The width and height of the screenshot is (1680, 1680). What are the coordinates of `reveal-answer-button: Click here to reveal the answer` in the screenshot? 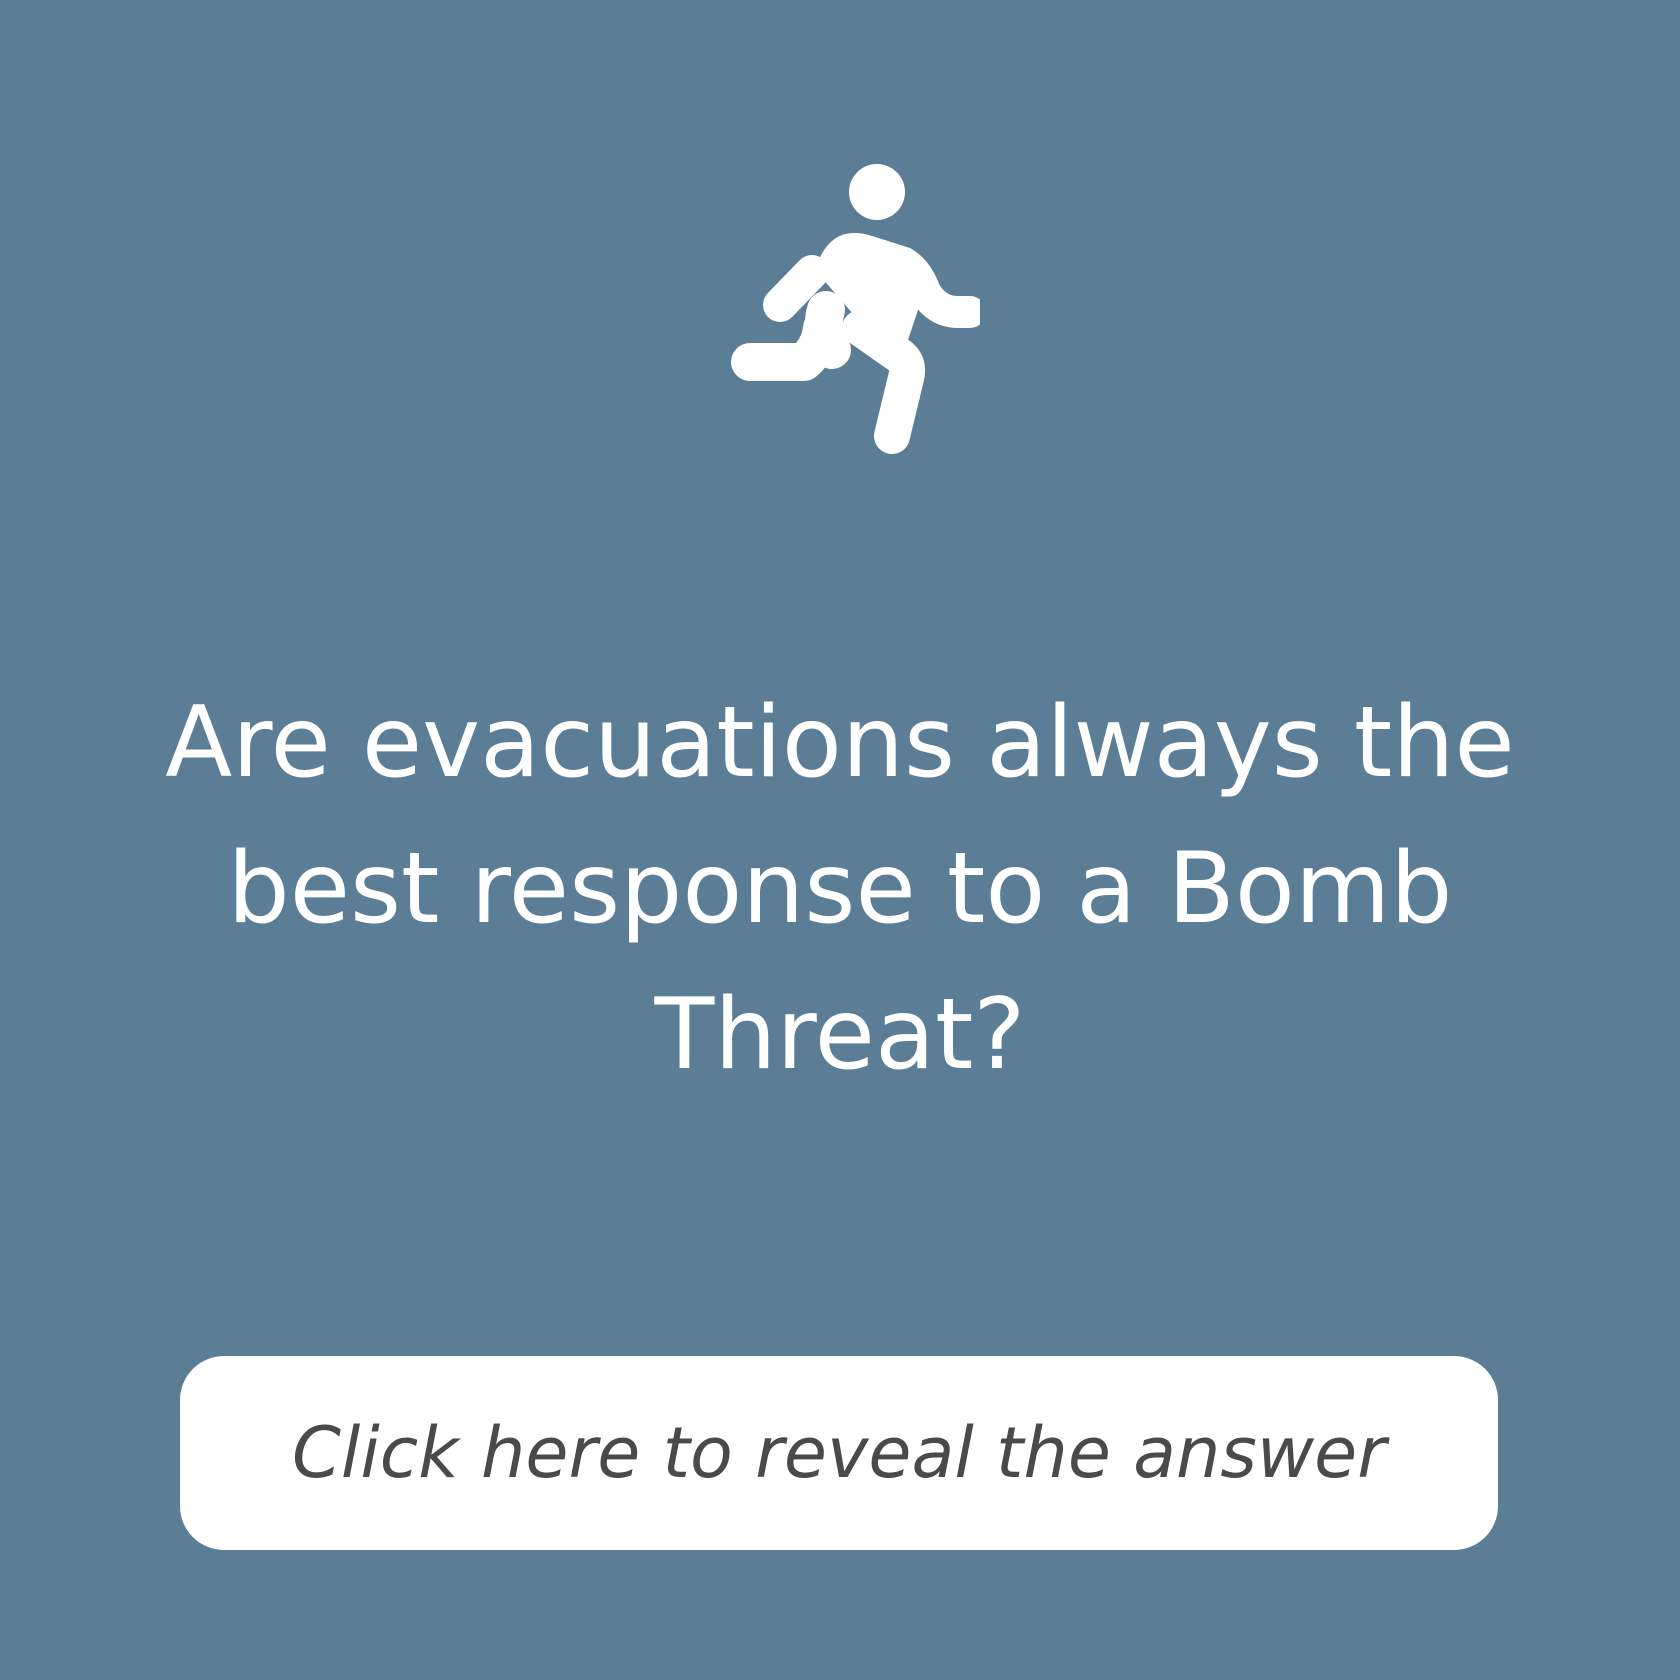 It's located at (839, 1453).